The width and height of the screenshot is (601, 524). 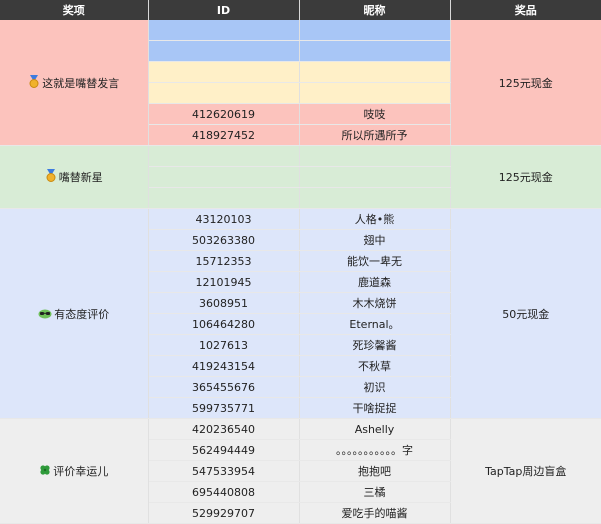 What do you see at coordinates (224, 492) in the screenshot?
I see `id-cell: 695440808` at bounding box center [224, 492].